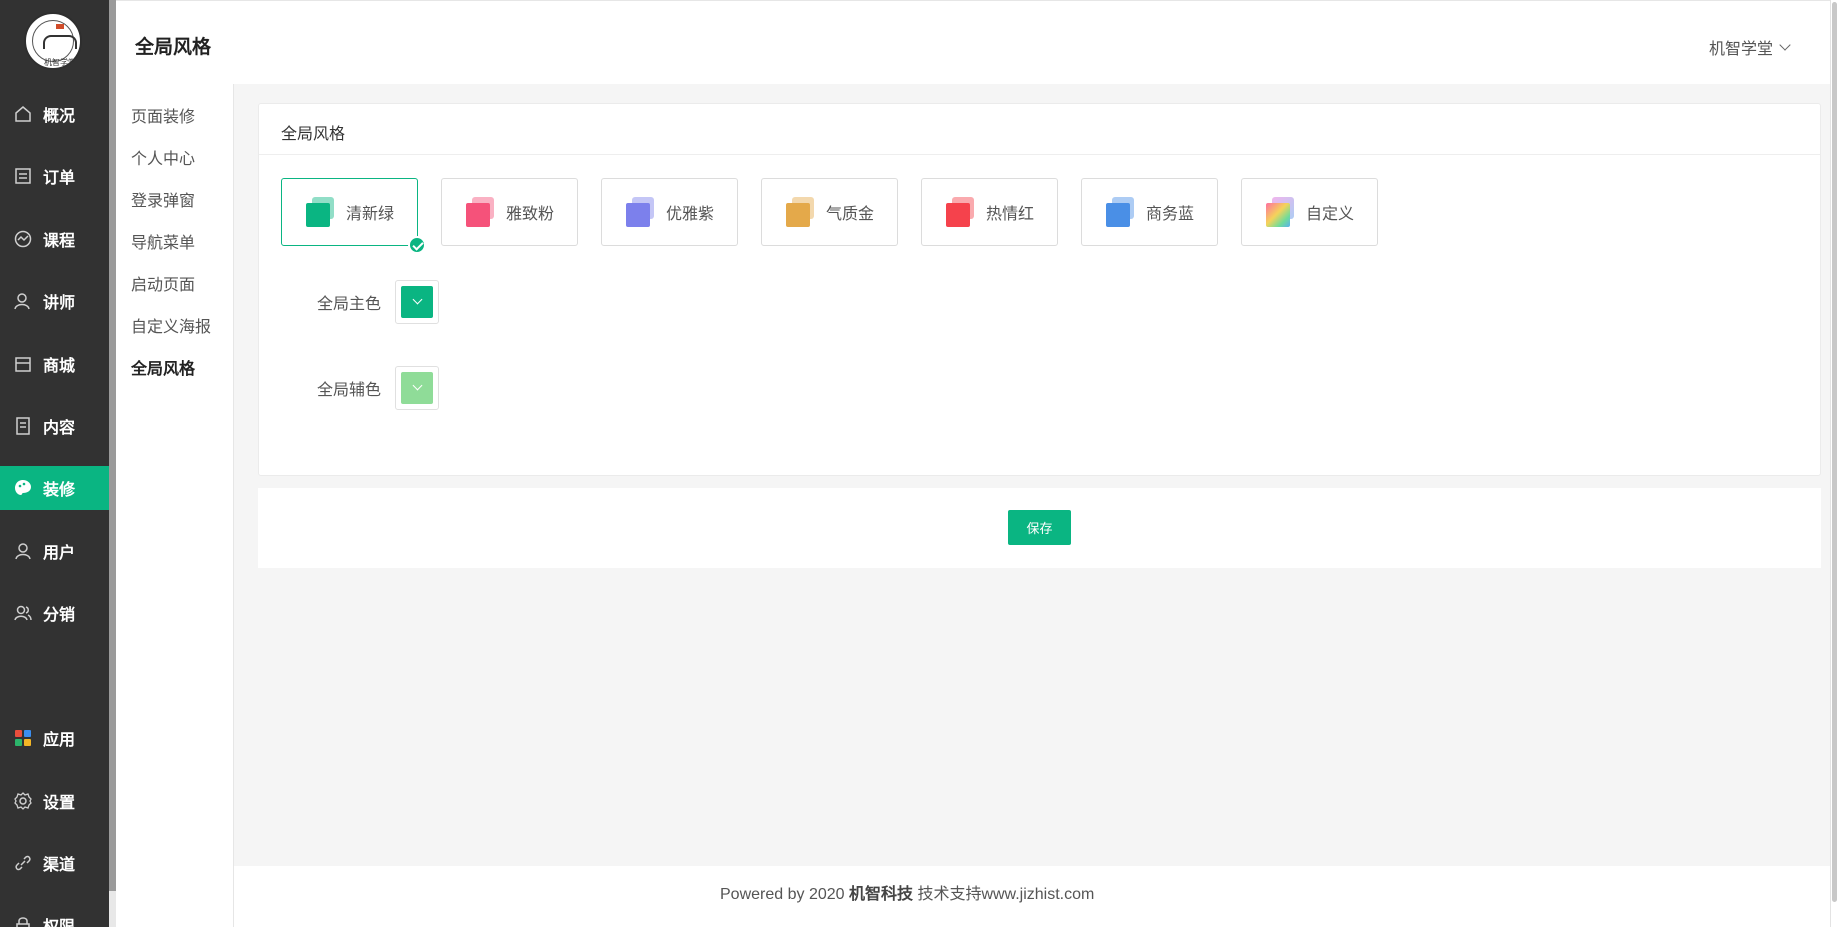  What do you see at coordinates (313, 134) in the screenshot?
I see `card-title: 全局风格` at bounding box center [313, 134].